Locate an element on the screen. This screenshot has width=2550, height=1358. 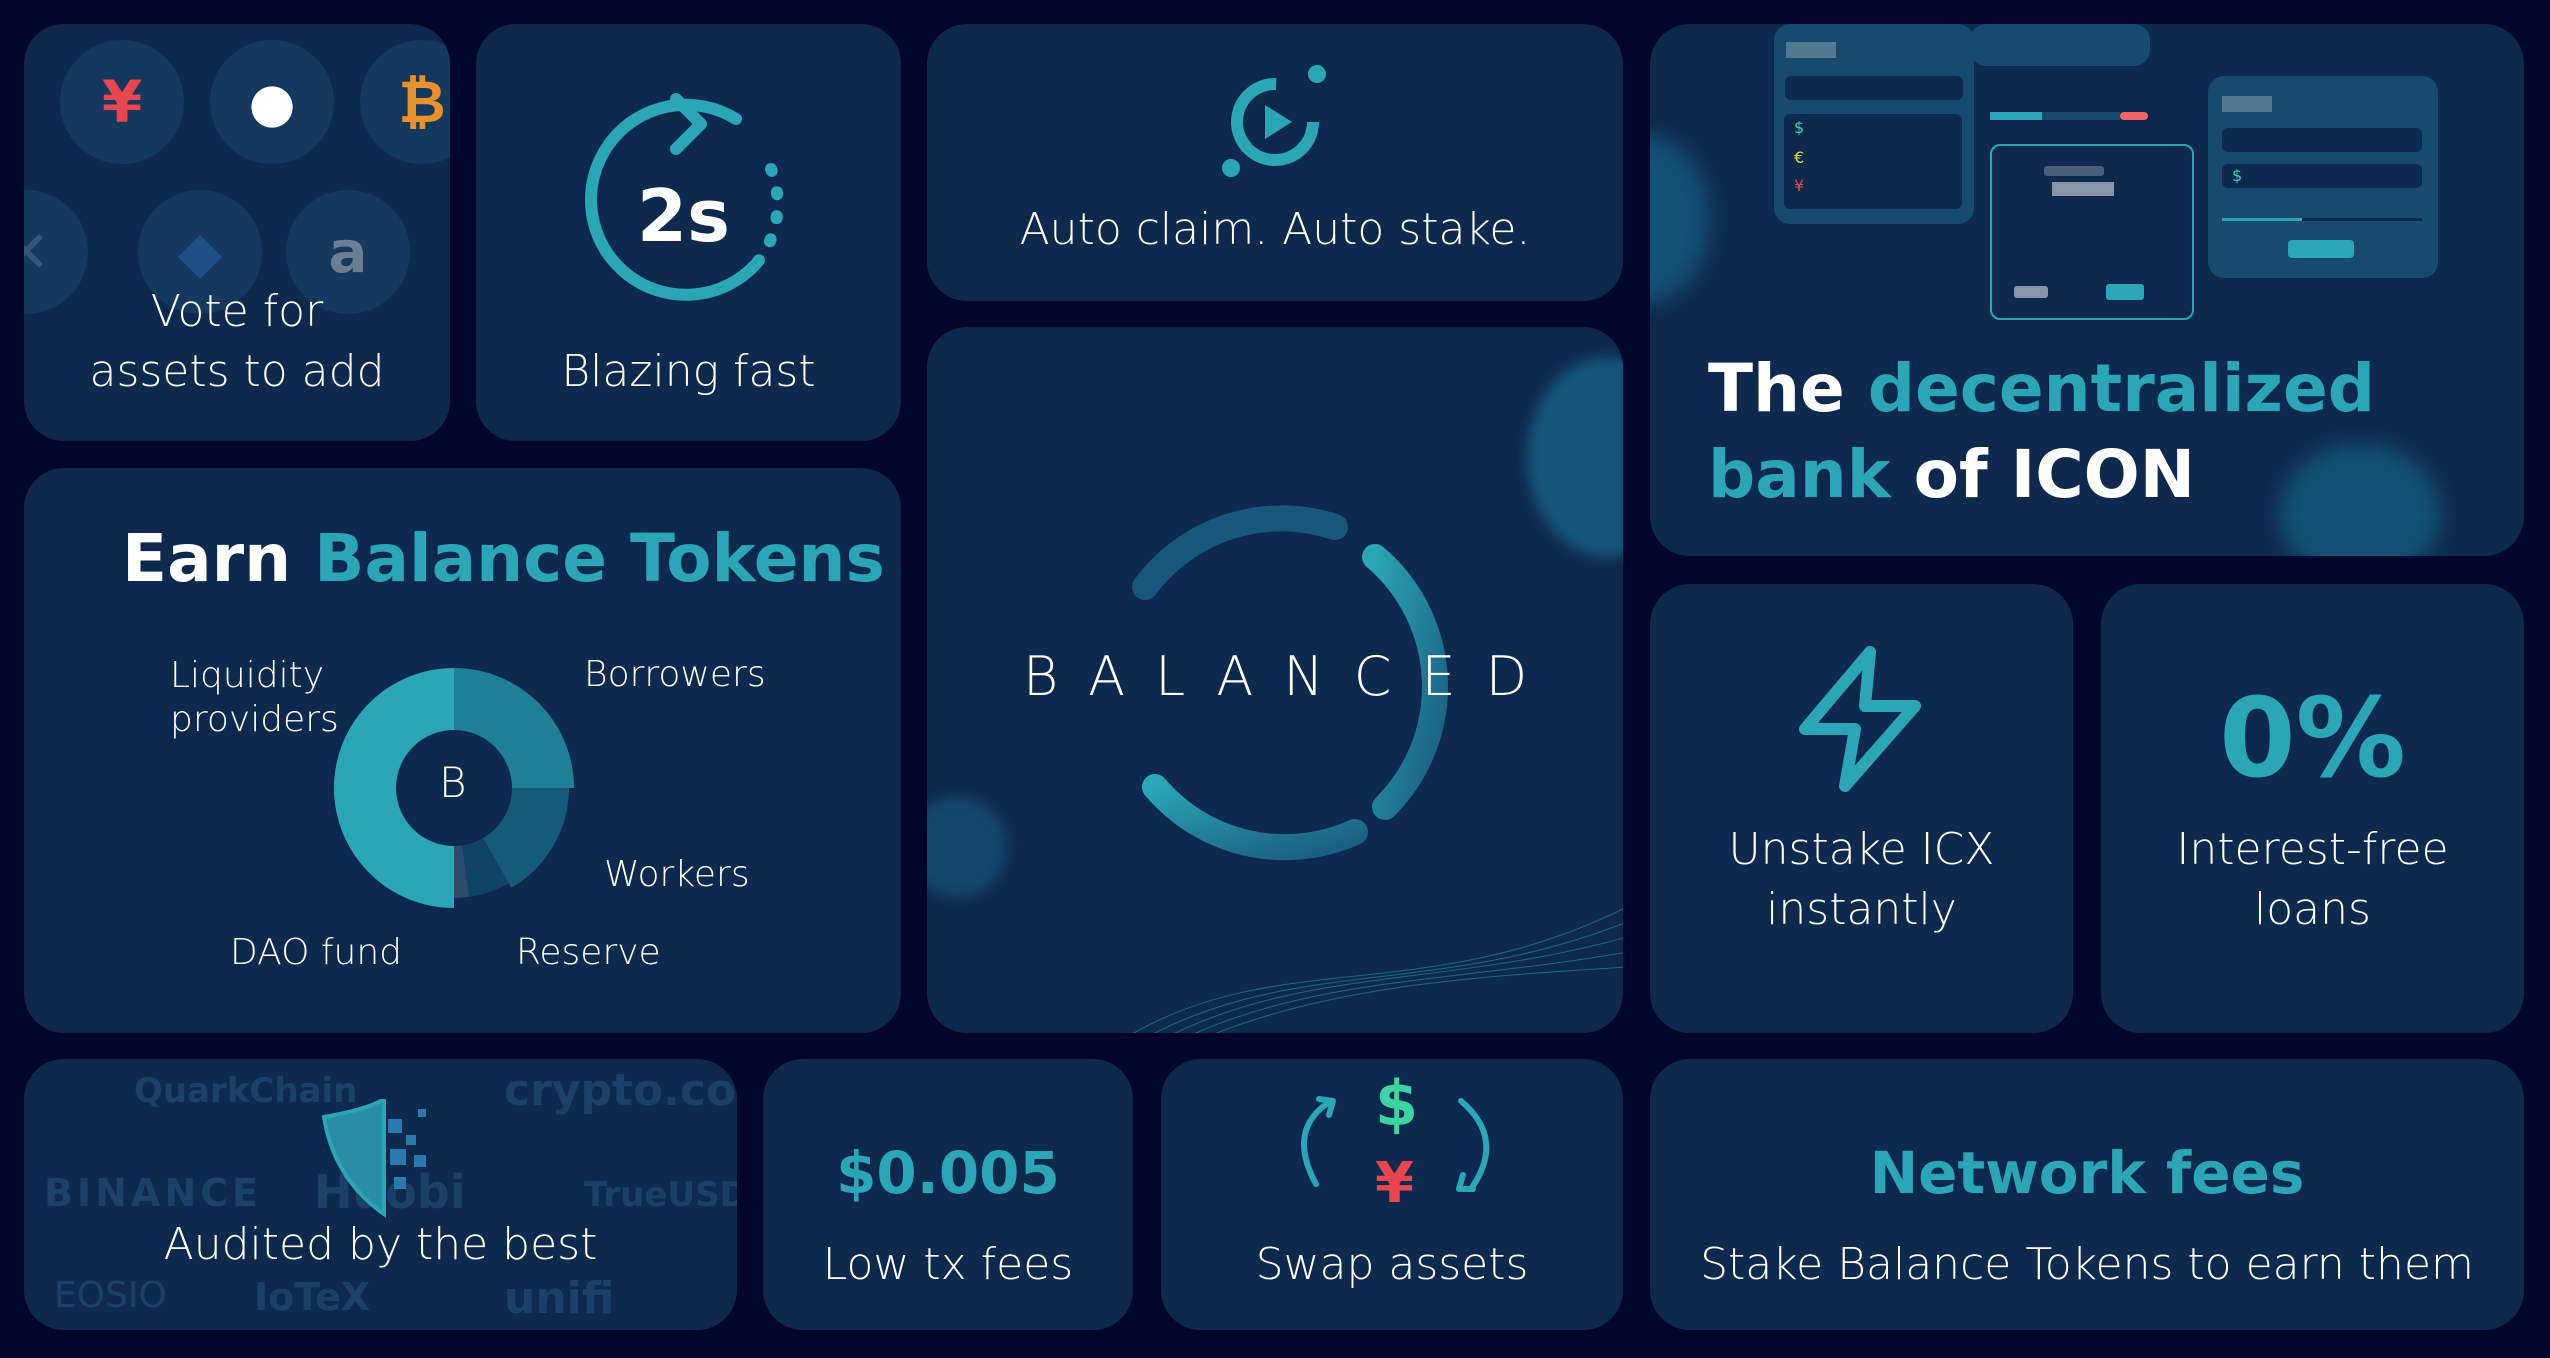
icx-play-icon is located at coordinates (1274, 121).